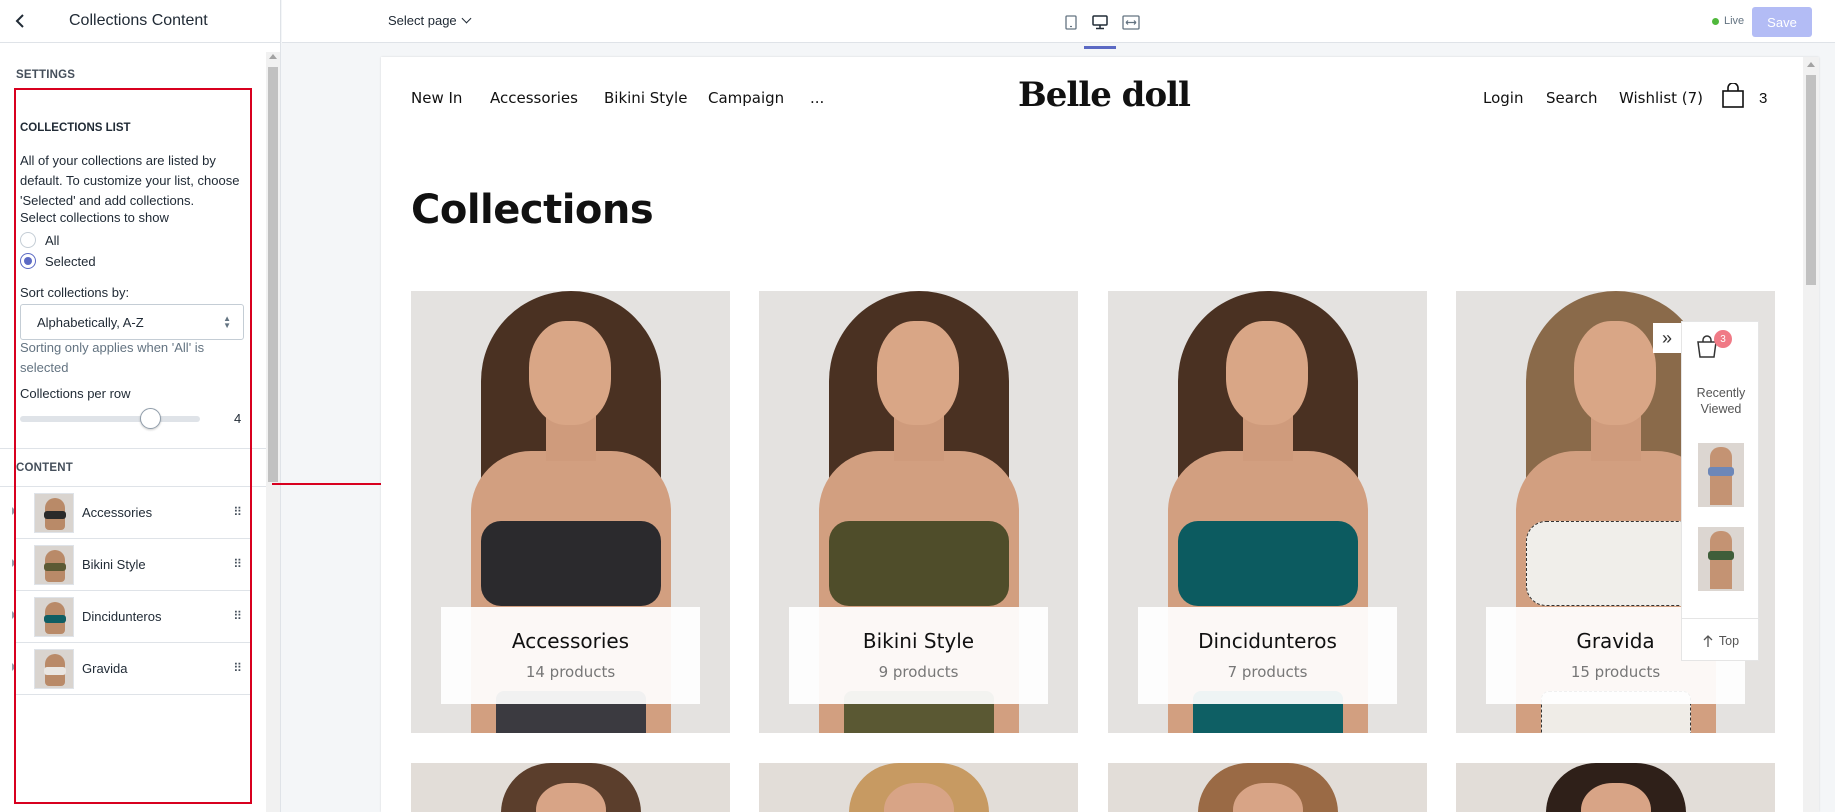  Describe the element at coordinates (1729, 640) in the screenshot. I see `back-to-top-label: Top` at that location.